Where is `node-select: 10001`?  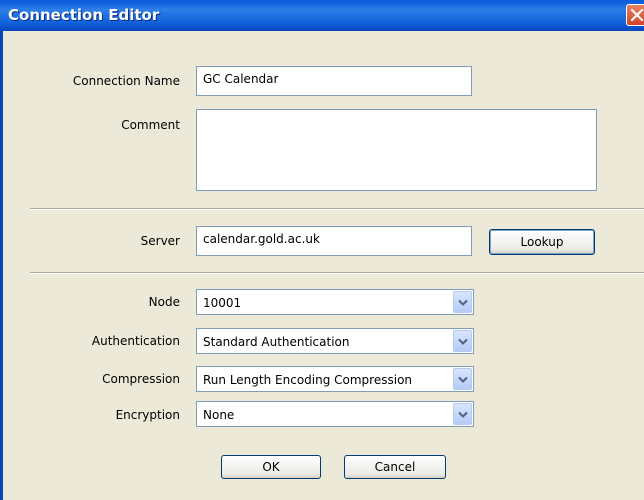 node-select: 10001 is located at coordinates (335, 302).